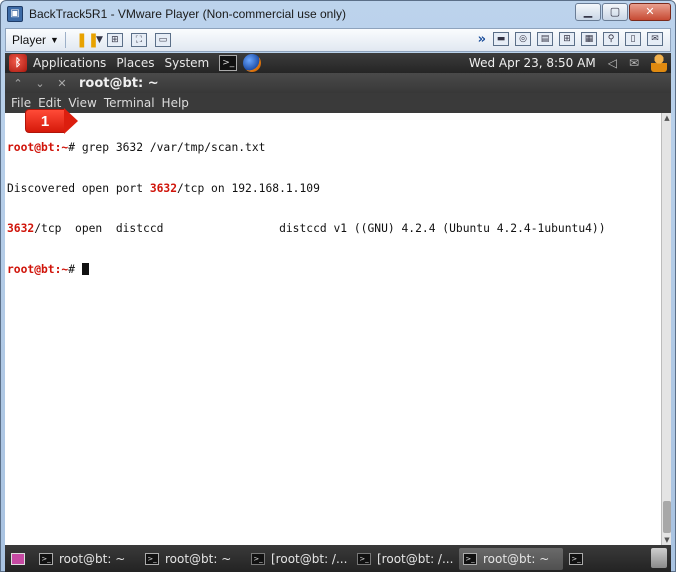 This screenshot has height=572, width=676. Describe the element at coordinates (65, 40) in the screenshot. I see `toolbar-divider` at that location.